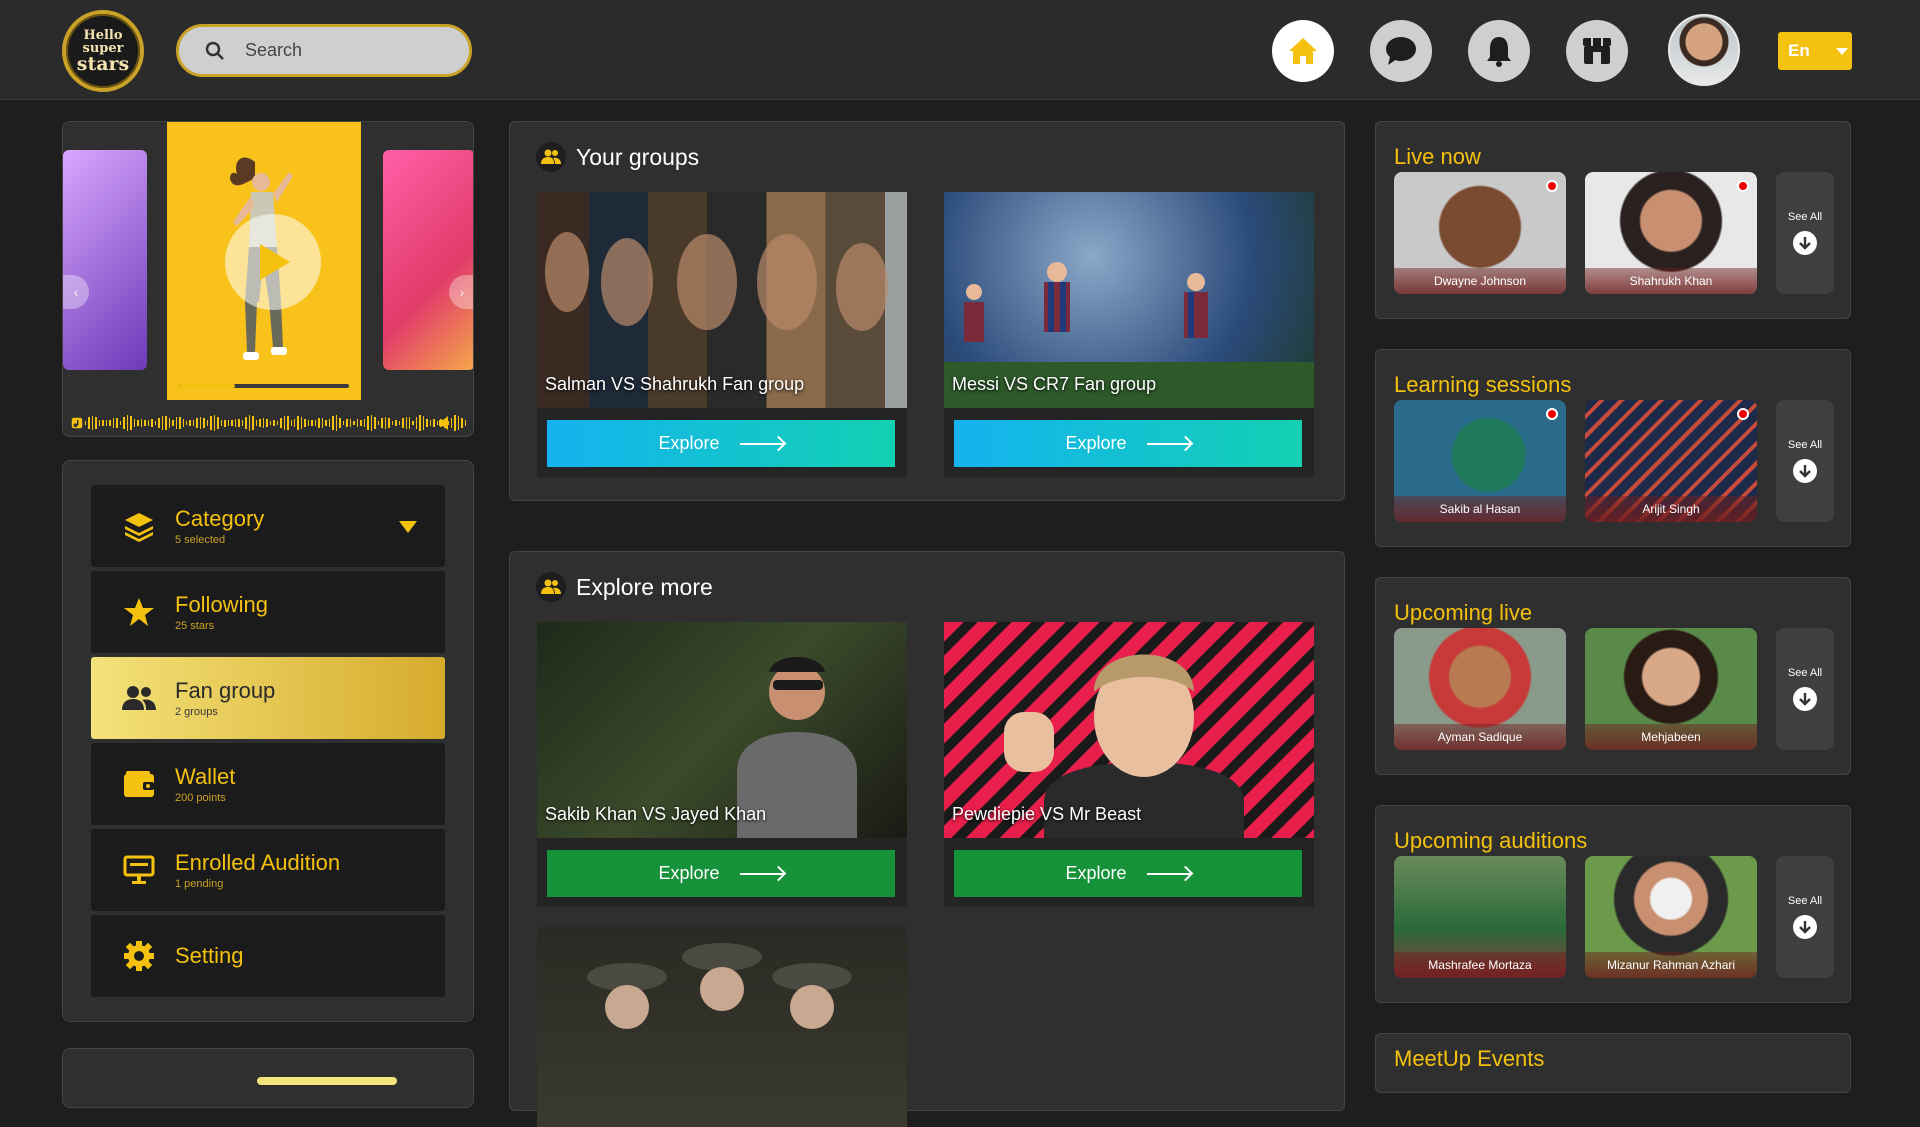 The image size is (1920, 1127). What do you see at coordinates (268, 956) in the screenshot?
I see `sidebar-item-setting: Setting` at bounding box center [268, 956].